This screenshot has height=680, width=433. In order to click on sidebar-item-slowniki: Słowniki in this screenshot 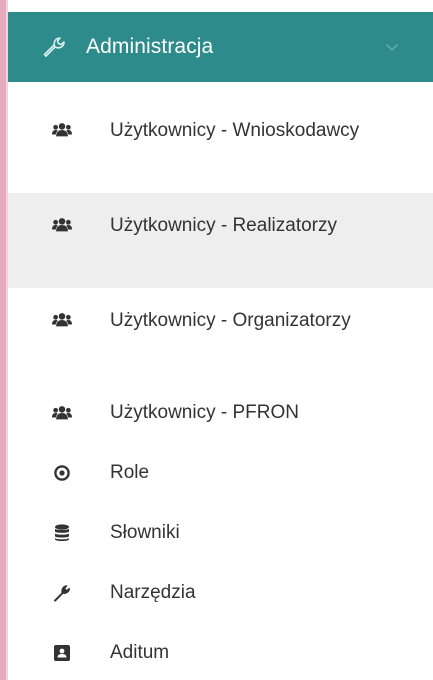, I will do `click(220, 533)`.